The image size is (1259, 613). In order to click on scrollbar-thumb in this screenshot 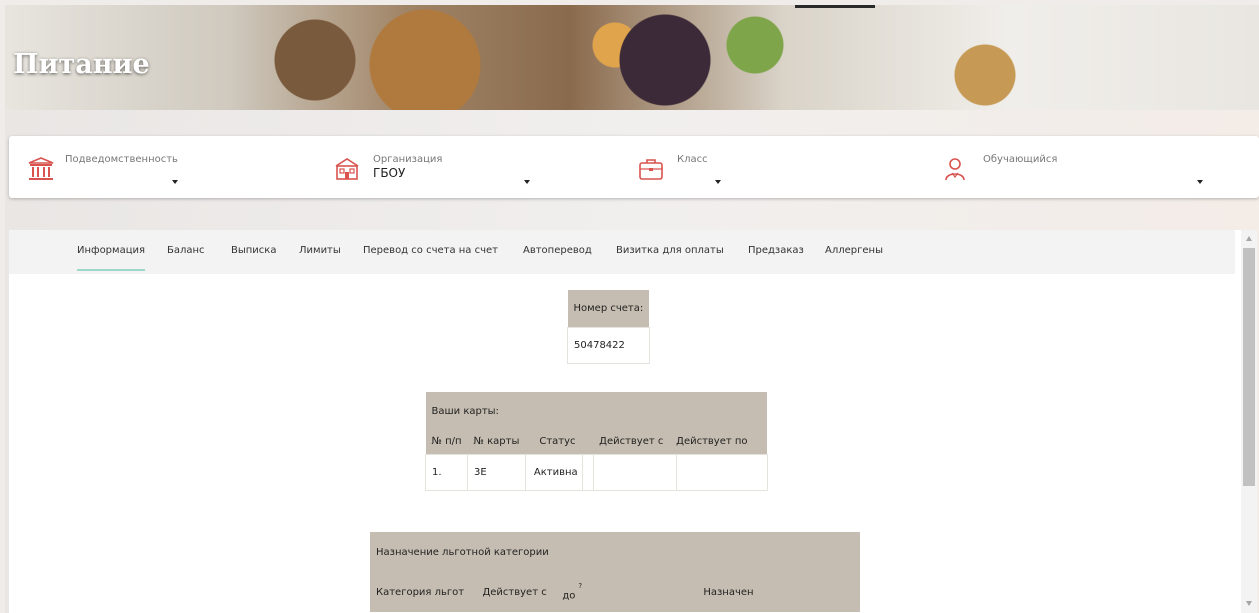, I will do `click(1249, 367)`.